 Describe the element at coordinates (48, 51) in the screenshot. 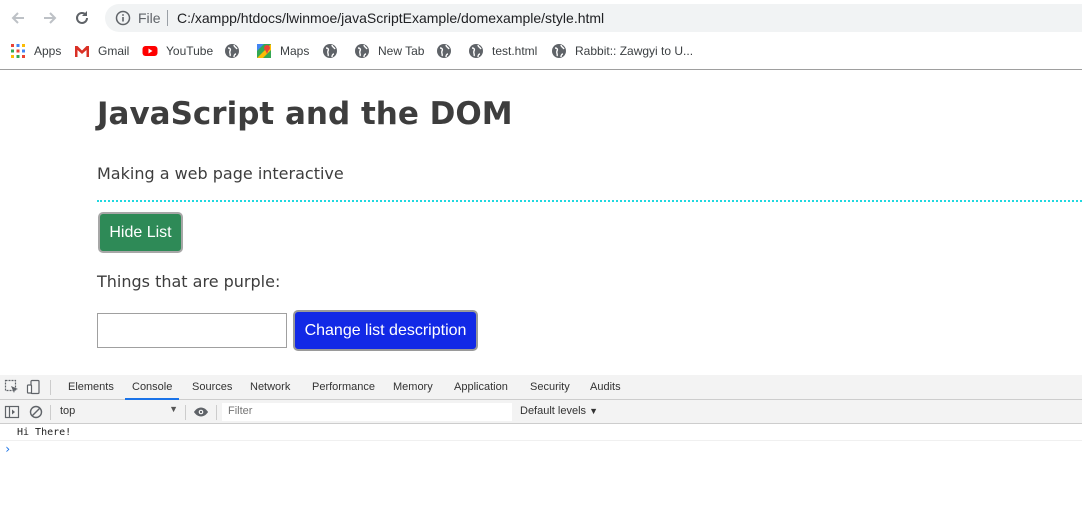

I see `bookmark-label: Apps` at that location.